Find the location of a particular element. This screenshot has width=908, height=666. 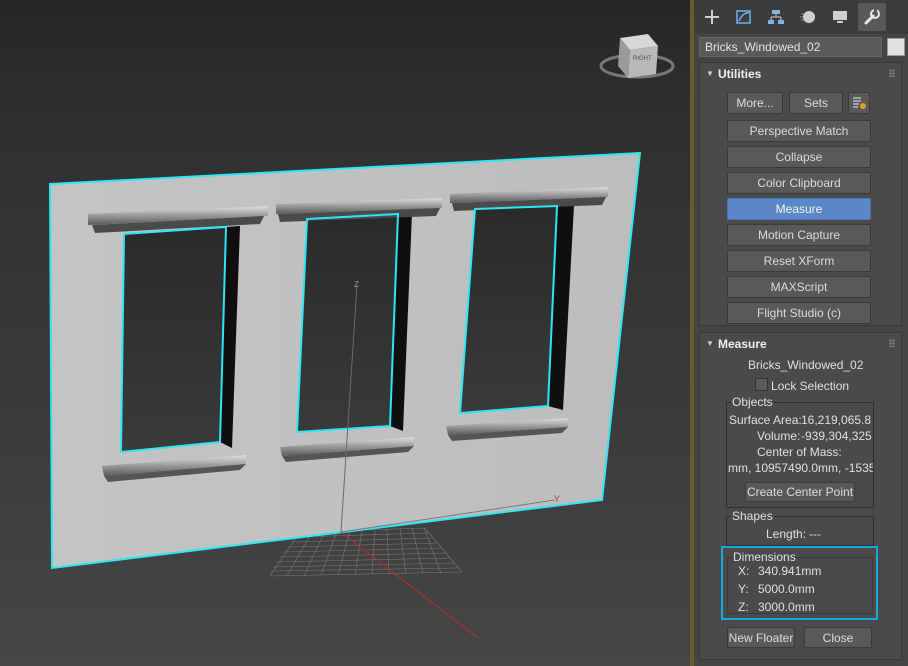

command-panel-tabs is located at coordinates (801, 17).